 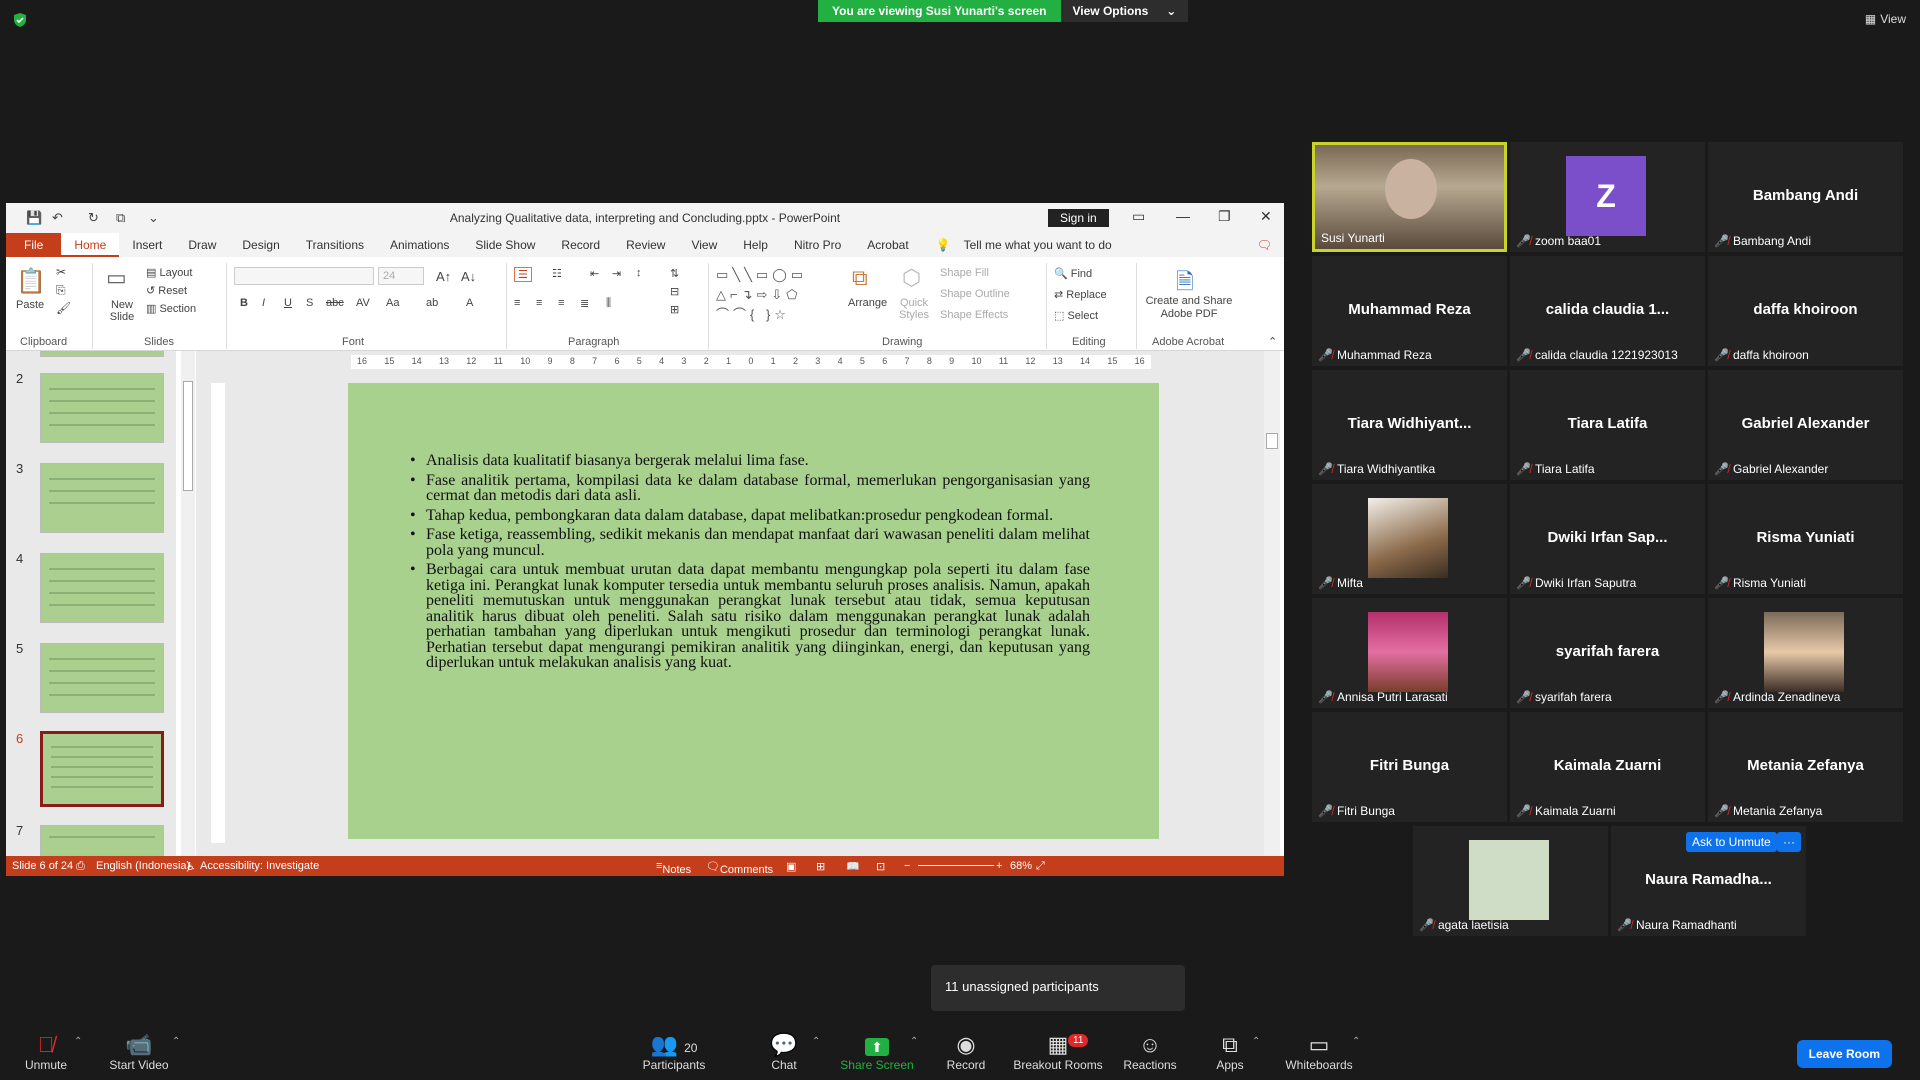 I want to click on chat-button: 💬 Chat, so click(x=784, y=1052).